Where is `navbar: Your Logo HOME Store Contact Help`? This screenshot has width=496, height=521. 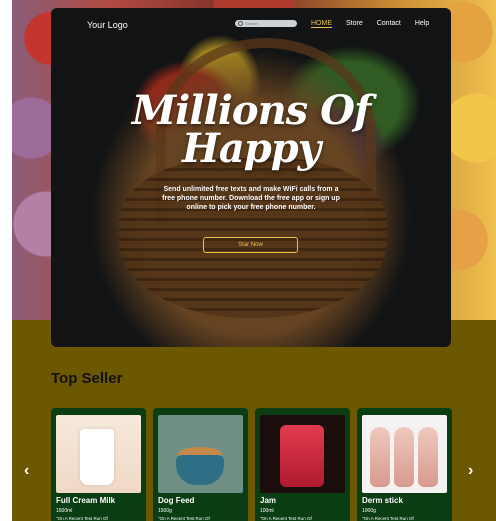 navbar: Your Logo HOME Store Contact Help is located at coordinates (251, 25).